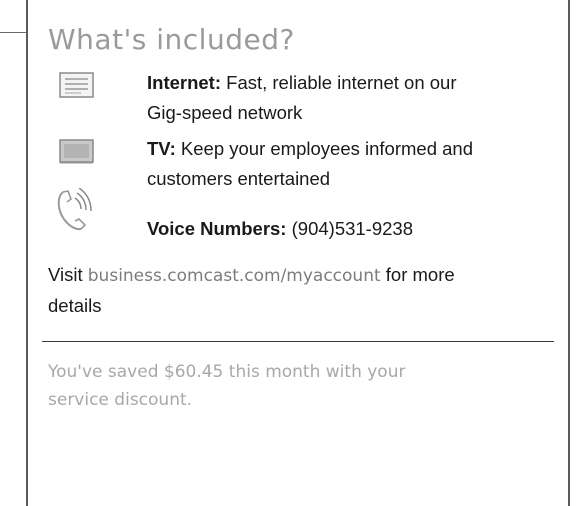 The height and width of the screenshot is (506, 581). I want to click on account-link: business.comcast.com/myaccount, so click(234, 276).